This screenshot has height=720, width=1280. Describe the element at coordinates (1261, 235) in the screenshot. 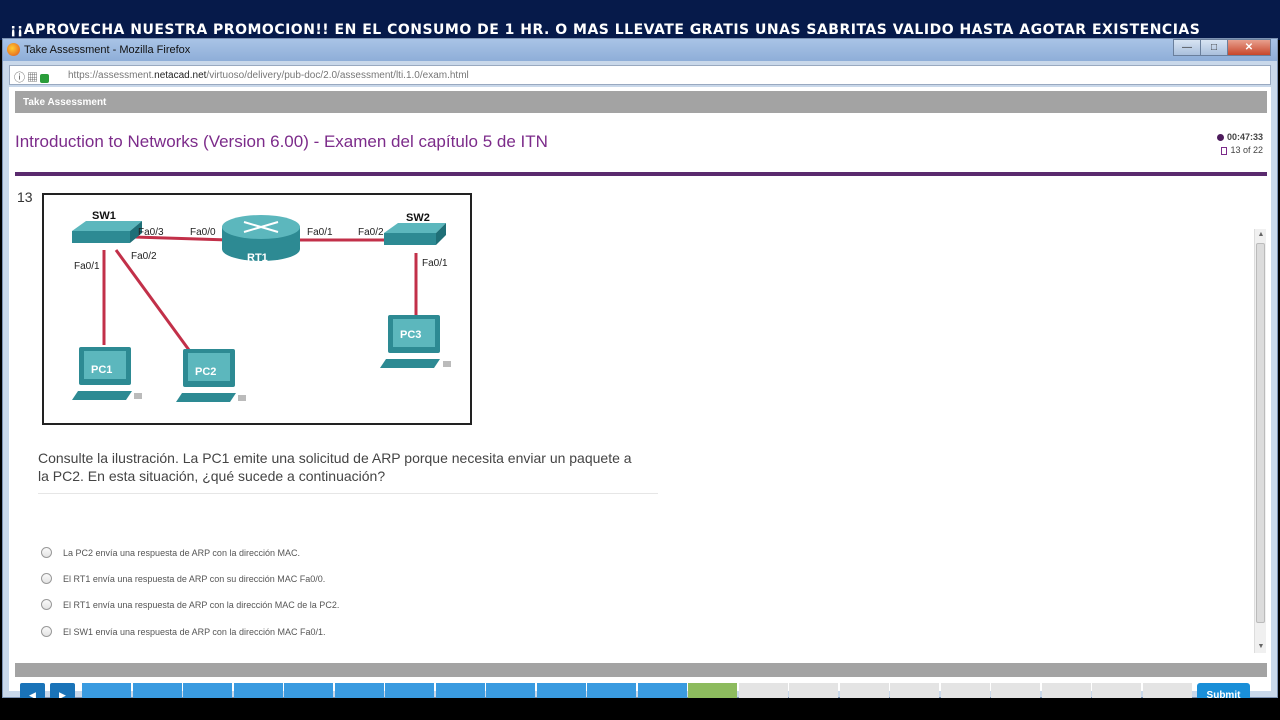

I see `scroll-up-arrow-icon: ▲` at that location.